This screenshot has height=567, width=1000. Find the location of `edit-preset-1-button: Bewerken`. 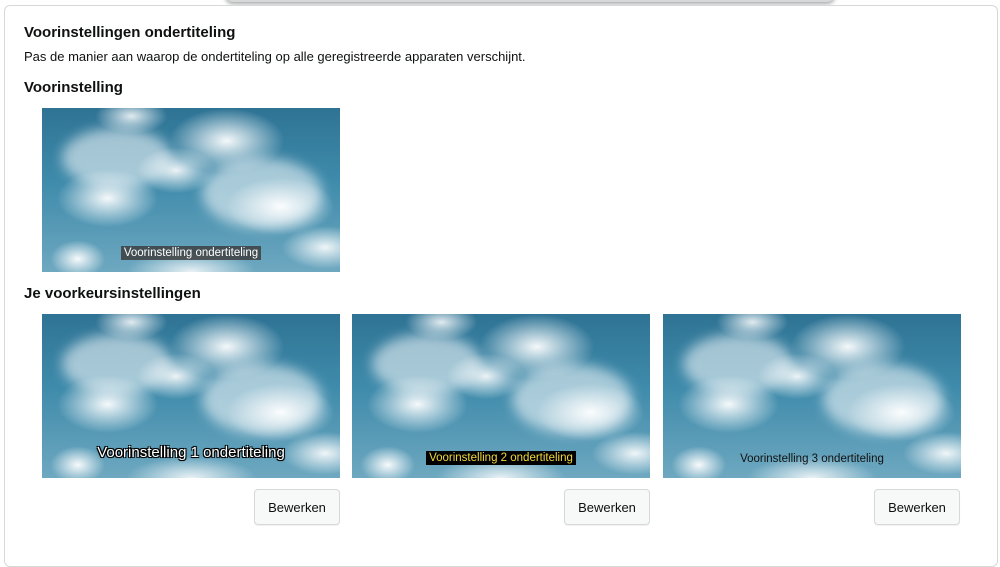

edit-preset-1-button: Bewerken is located at coordinates (297, 507).